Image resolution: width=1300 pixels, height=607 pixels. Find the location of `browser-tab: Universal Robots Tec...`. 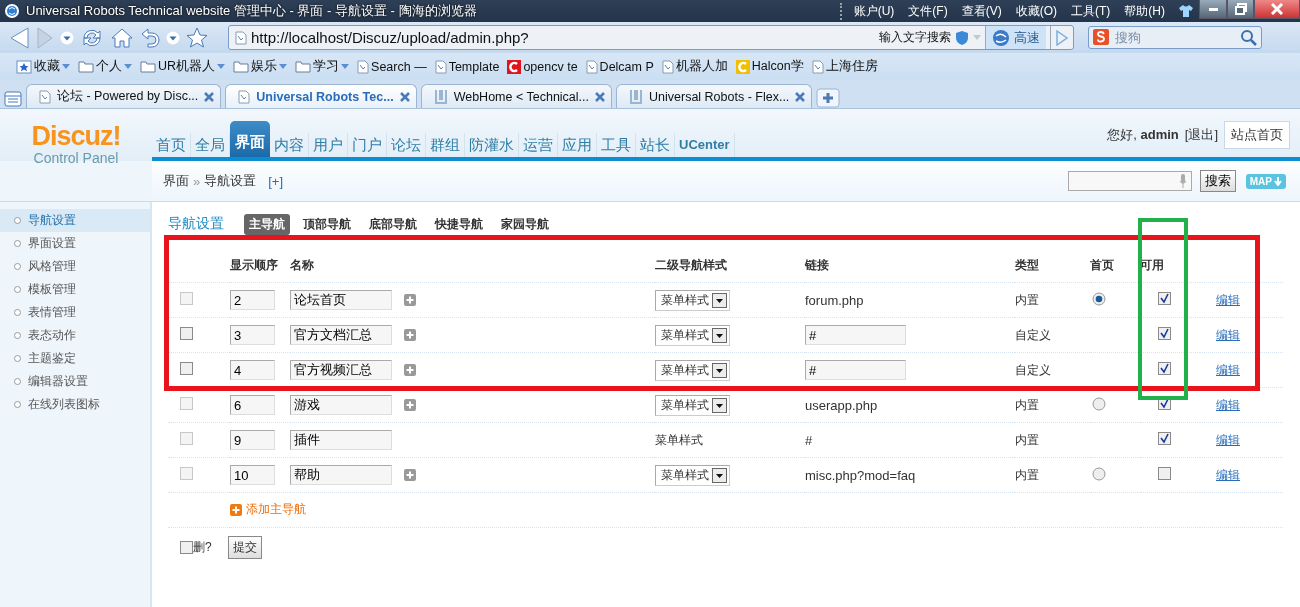

browser-tab: Universal Robots Tec... is located at coordinates (321, 96).